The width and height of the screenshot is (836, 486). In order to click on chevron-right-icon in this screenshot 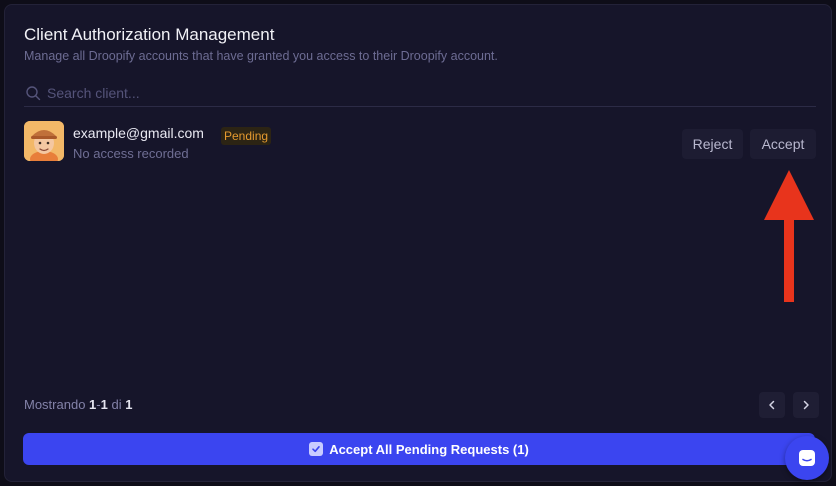, I will do `click(806, 405)`.